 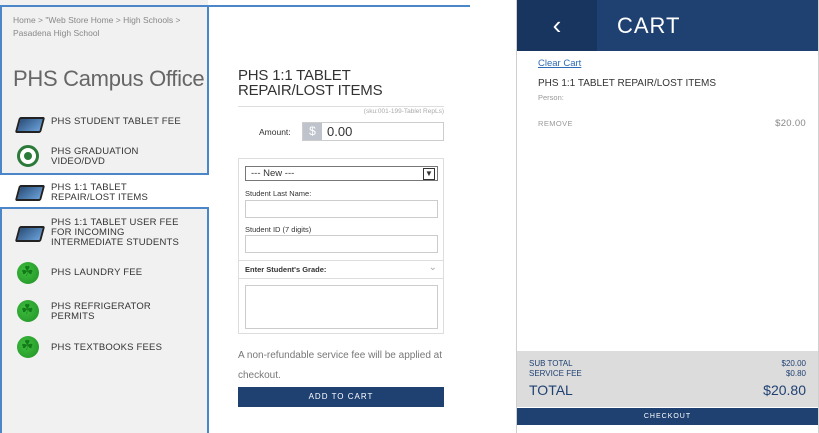 I want to click on service-fee-label: SERVICE FEE, so click(x=555, y=373).